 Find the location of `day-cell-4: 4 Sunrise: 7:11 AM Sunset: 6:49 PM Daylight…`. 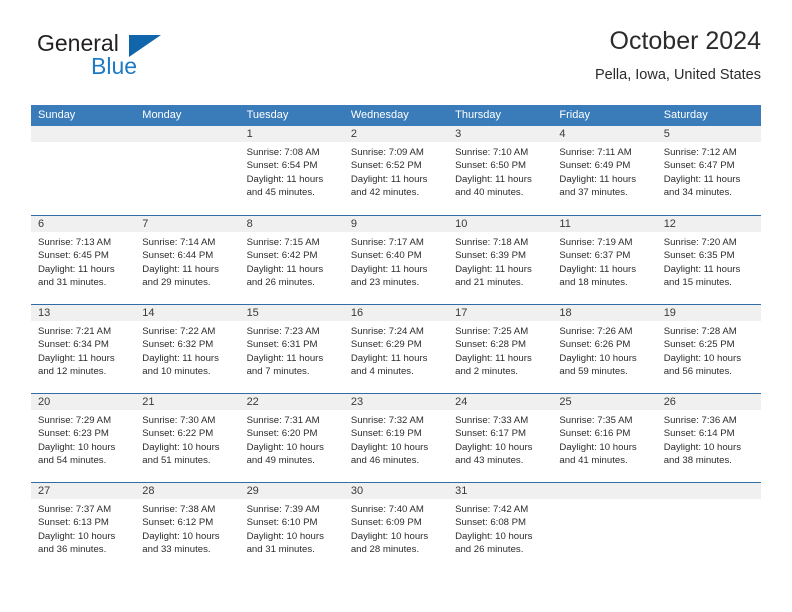

day-cell-4: 4 Sunrise: 7:11 AM Sunset: 6:49 PM Daylight… is located at coordinates (604, 170).